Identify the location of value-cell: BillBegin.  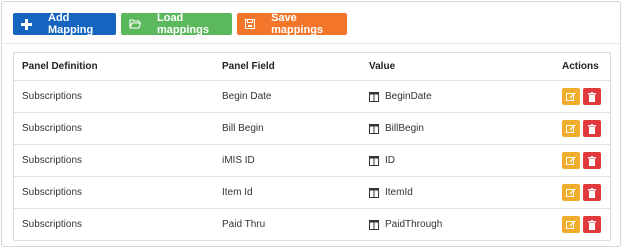
(396, 128).